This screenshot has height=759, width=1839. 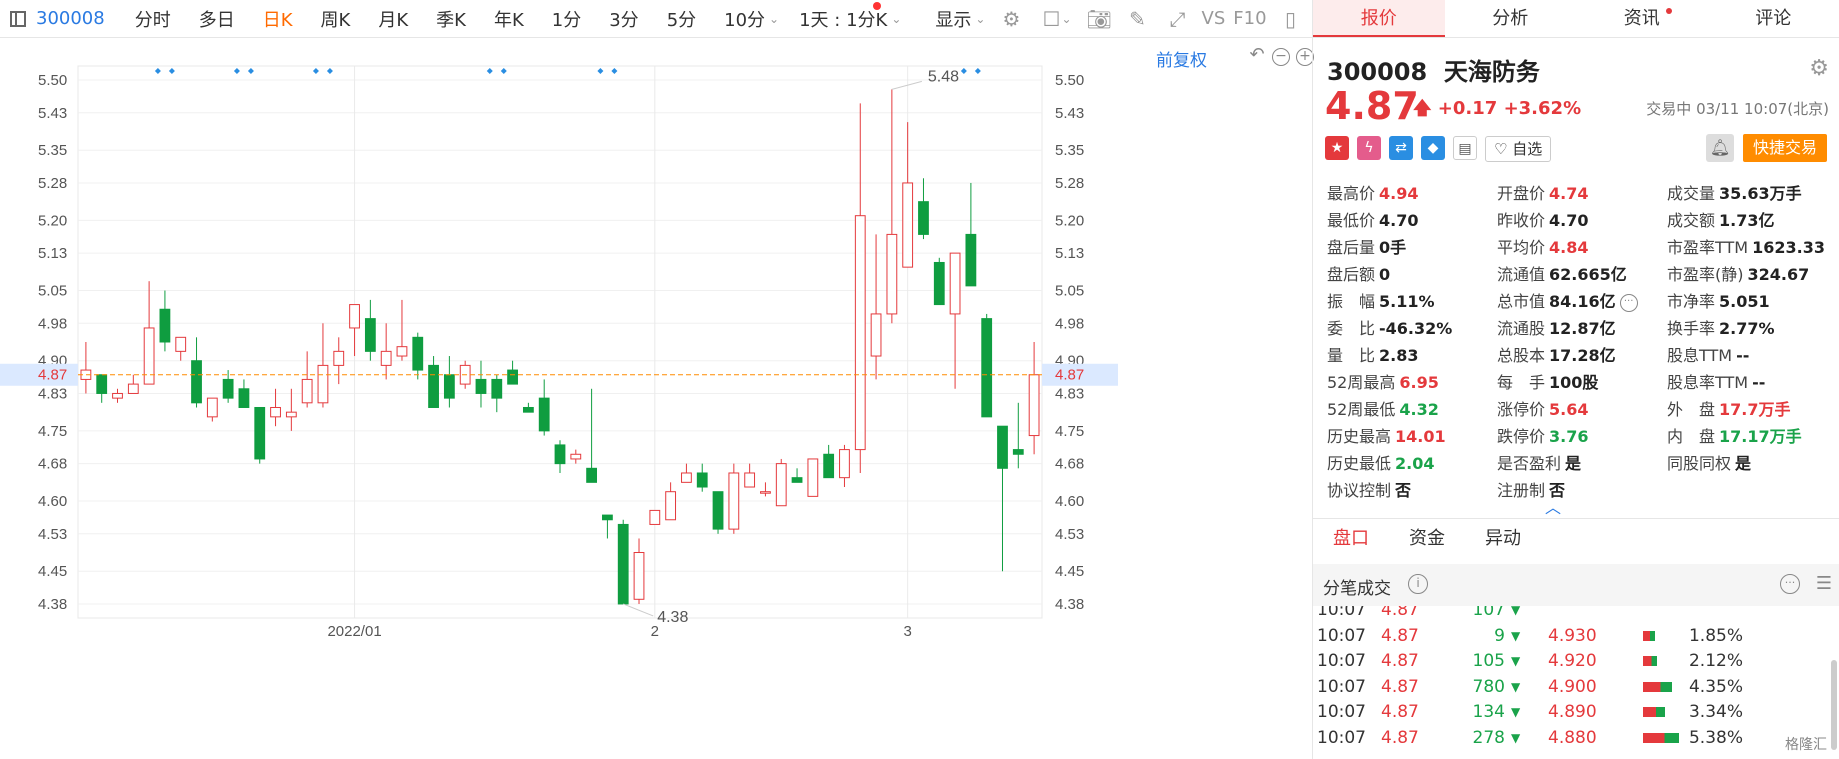 I want to click on period-tab-weekly-k: 周K, so click(x=336, y=19).